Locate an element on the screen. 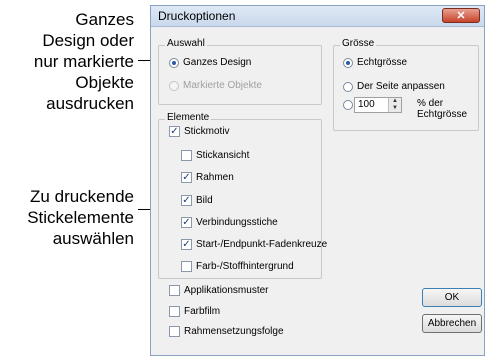 The height and width of the screenshot is (361, 490). selection-legend: Auswahl is located at coordinates (186, 43).